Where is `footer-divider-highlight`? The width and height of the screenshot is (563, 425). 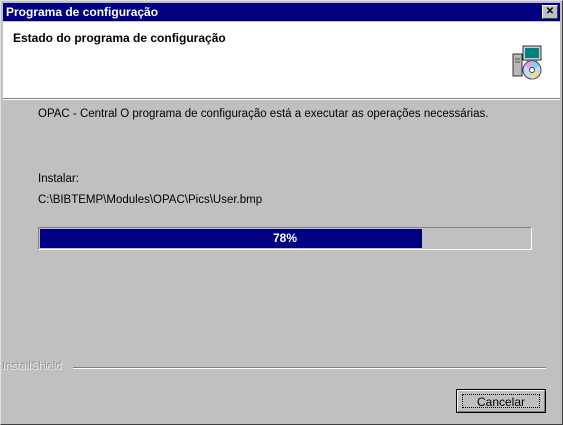
footer-divider-highlight is located at coordinates (309, 368).